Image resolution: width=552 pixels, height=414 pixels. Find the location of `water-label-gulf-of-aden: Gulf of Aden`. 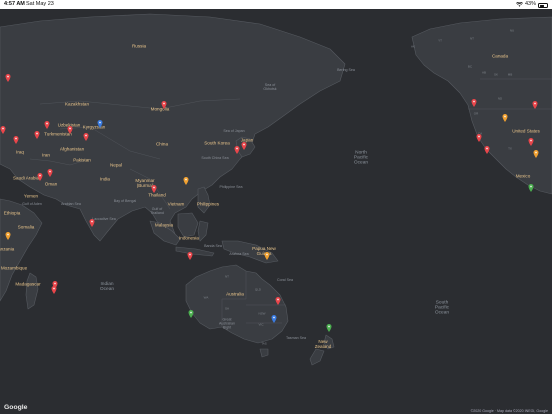

water-label-gulf-of-aden: Gulf of Aden is located at coordinates (32, 204).